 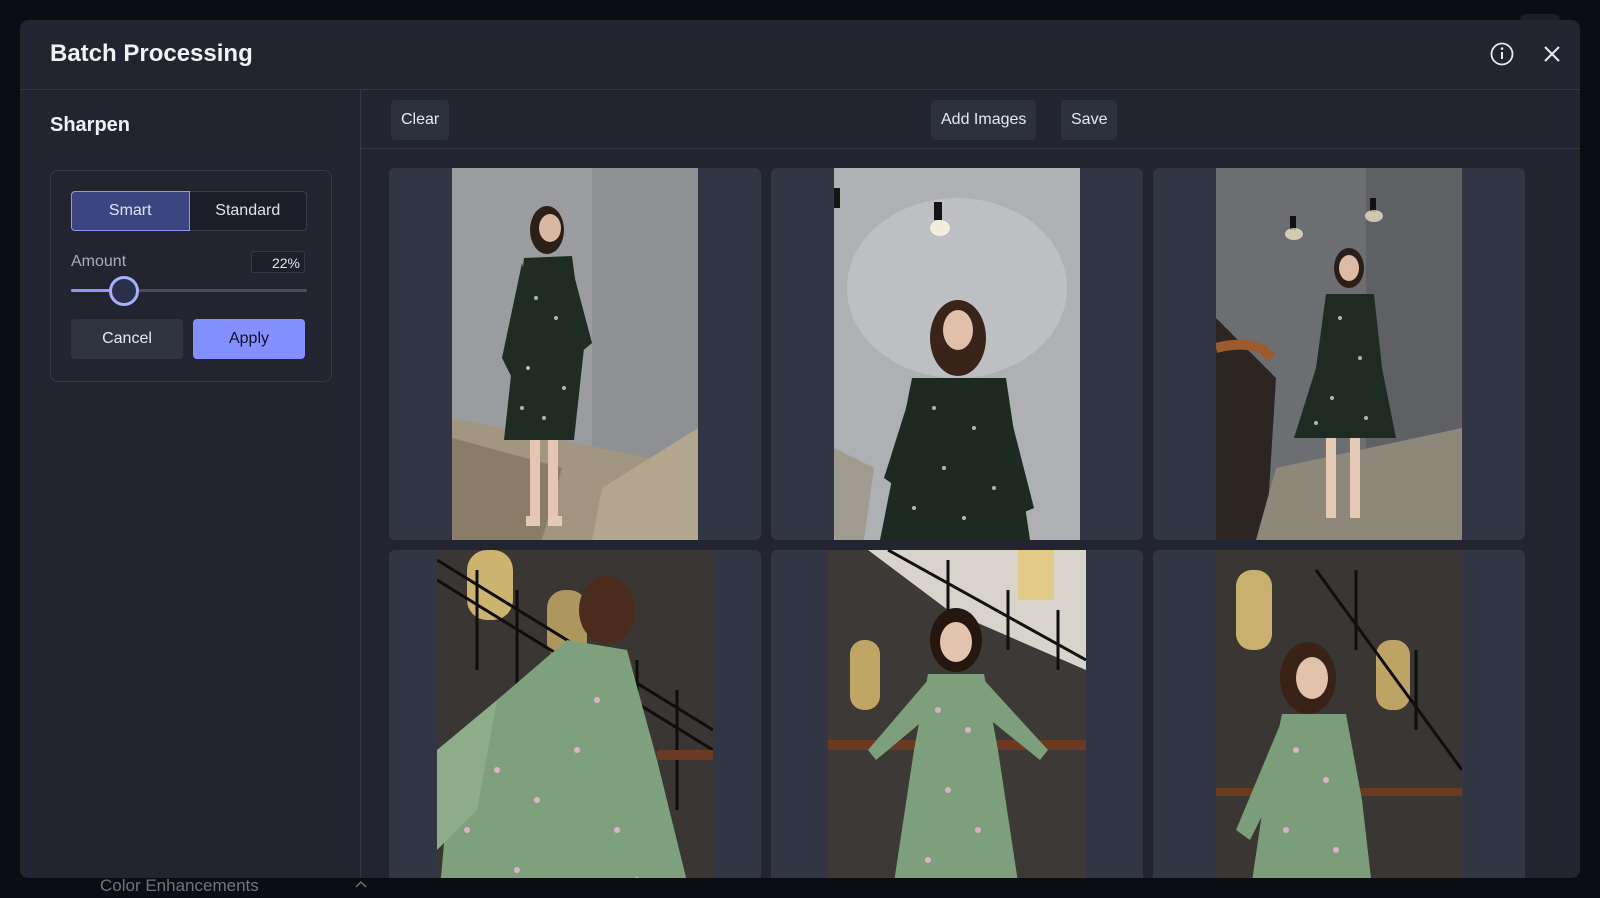 What do you see at coordinates (127, 339) in the screenshot?
I see `cancel-button: Cancel` at bounding box center [127, 339].